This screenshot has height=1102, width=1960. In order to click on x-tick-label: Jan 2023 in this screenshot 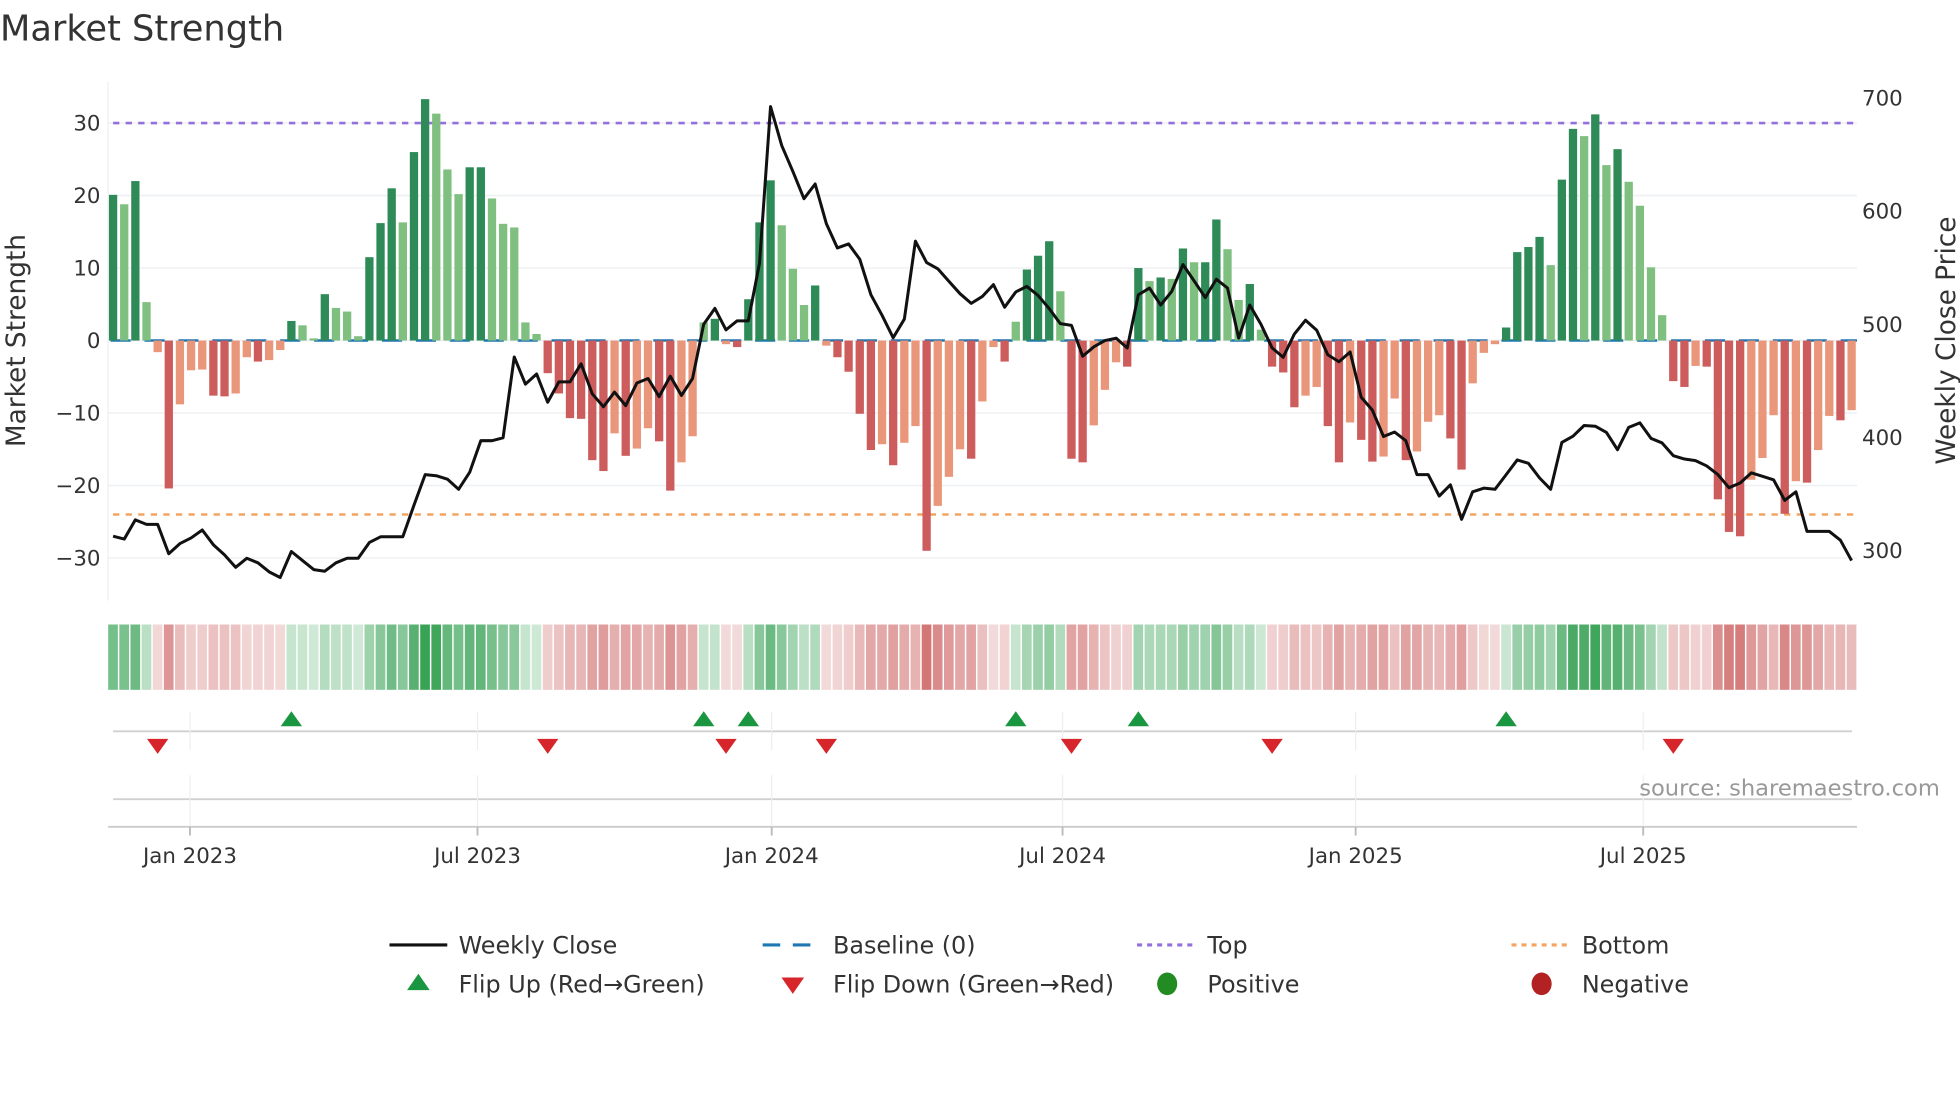, I will do `click(189, 856)`.